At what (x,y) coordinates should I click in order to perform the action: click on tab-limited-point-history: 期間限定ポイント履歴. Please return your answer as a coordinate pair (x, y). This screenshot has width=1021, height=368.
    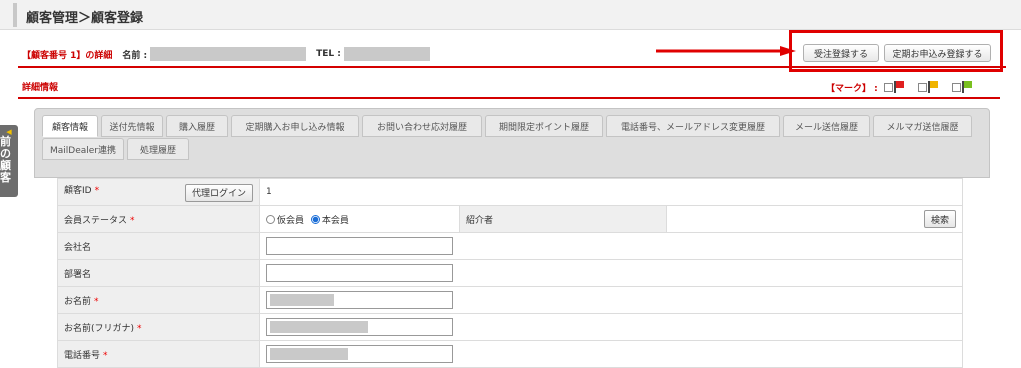
    Looking at the image, I should click on (544, 126).